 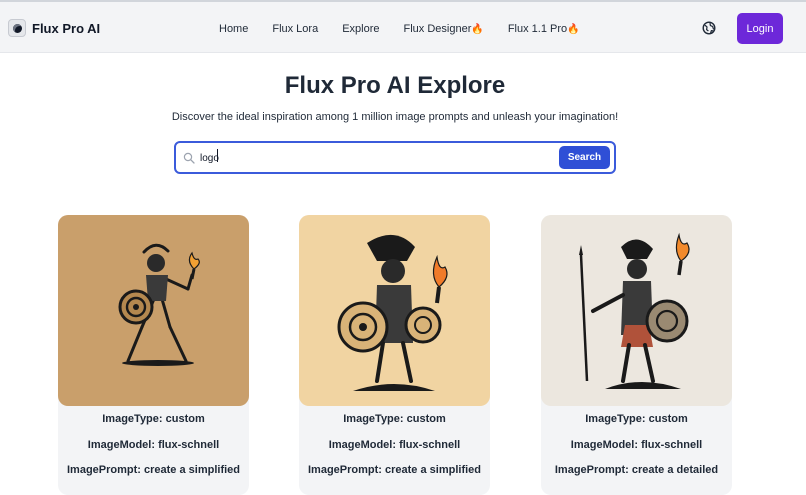 I want to click on card-image-prompt: ImagePrompt: create a detailed, so click(x=636, y=470).